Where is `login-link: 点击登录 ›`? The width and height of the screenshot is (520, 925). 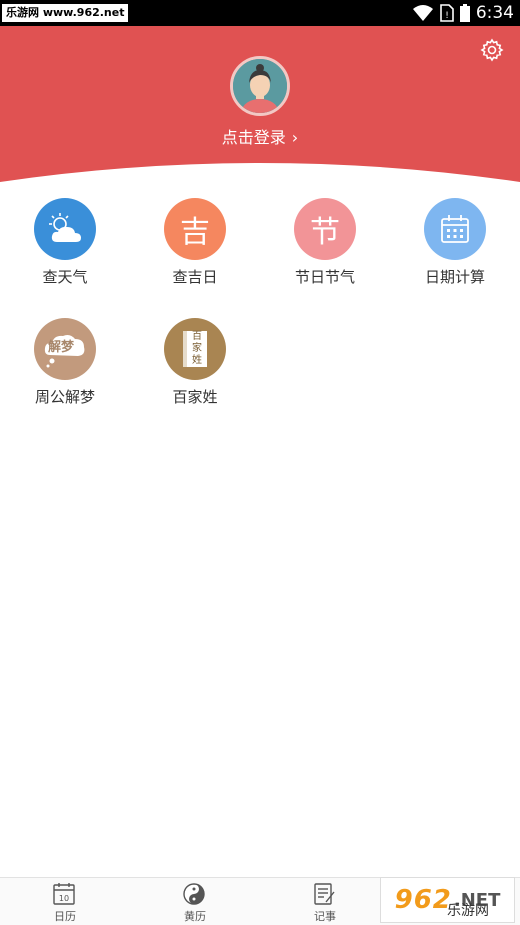
login-link: 点击登录 › is located at coordinates (260, 136).